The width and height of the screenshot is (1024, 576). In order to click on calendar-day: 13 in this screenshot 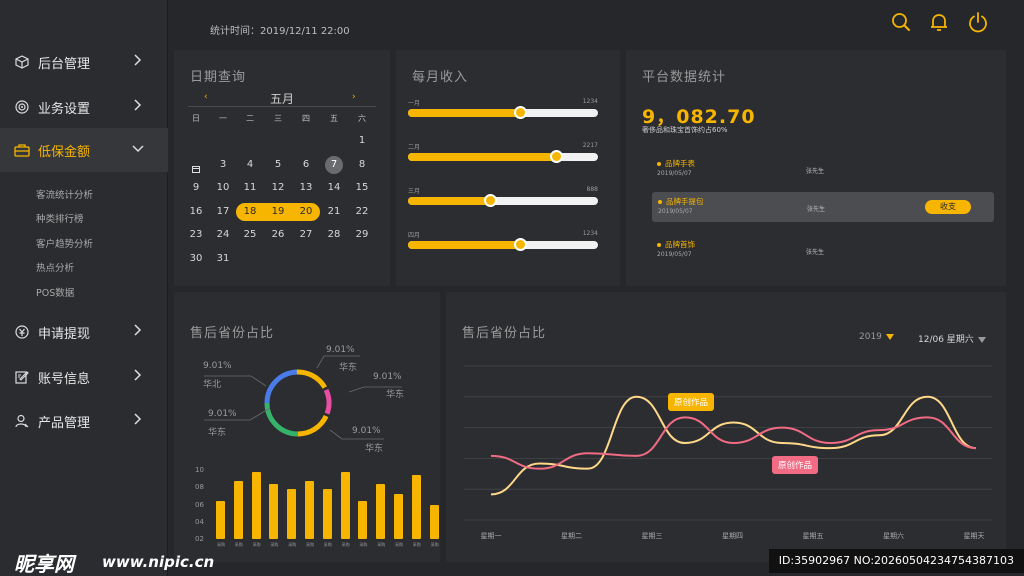, I will do `click(306, 188)`.